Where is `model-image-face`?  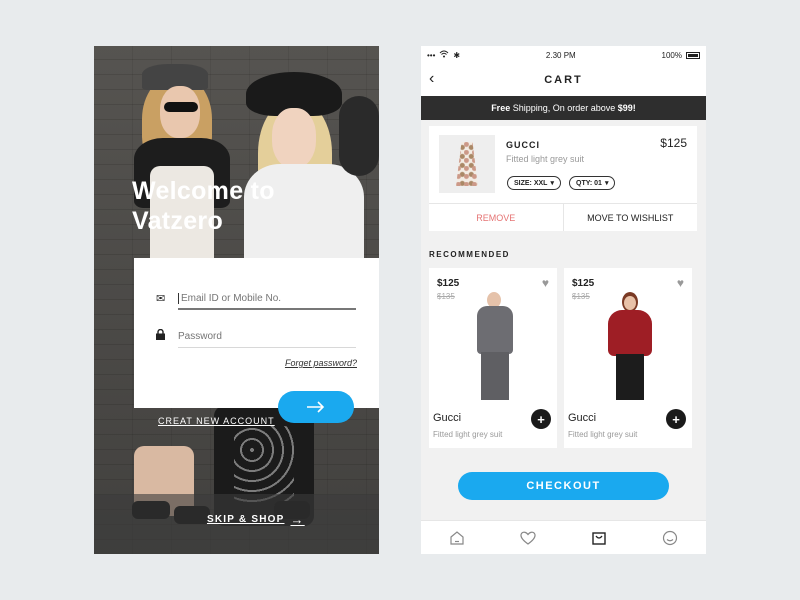
model-image-face is located at coordinates (180, 112).